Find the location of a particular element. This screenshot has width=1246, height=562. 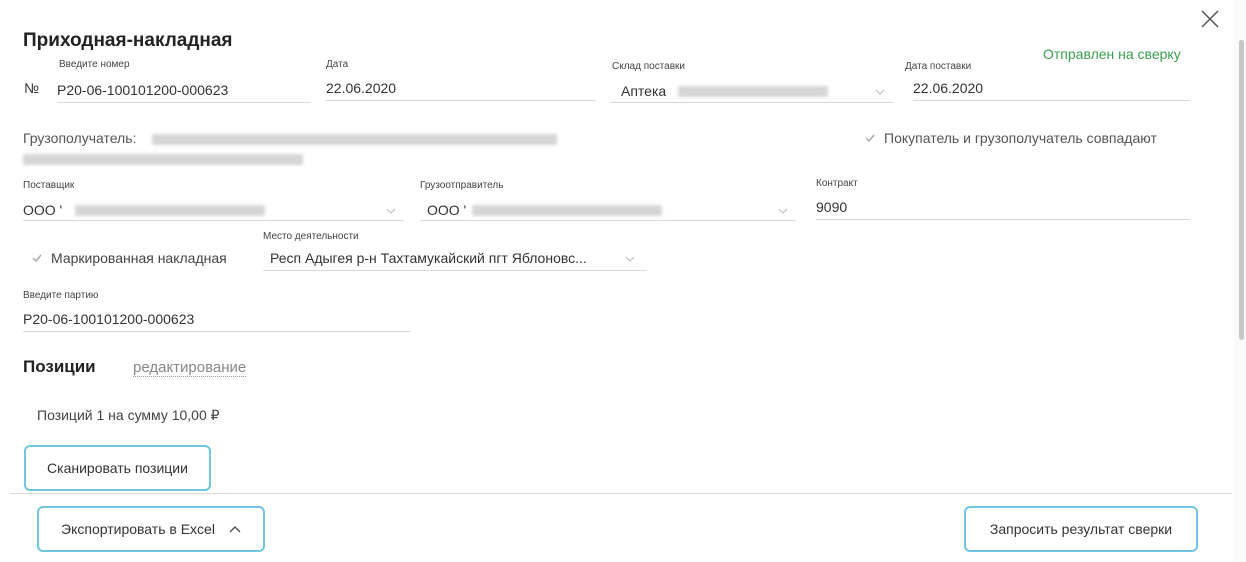

shipper-value: ООО ' is located at coordinates (447, 210).